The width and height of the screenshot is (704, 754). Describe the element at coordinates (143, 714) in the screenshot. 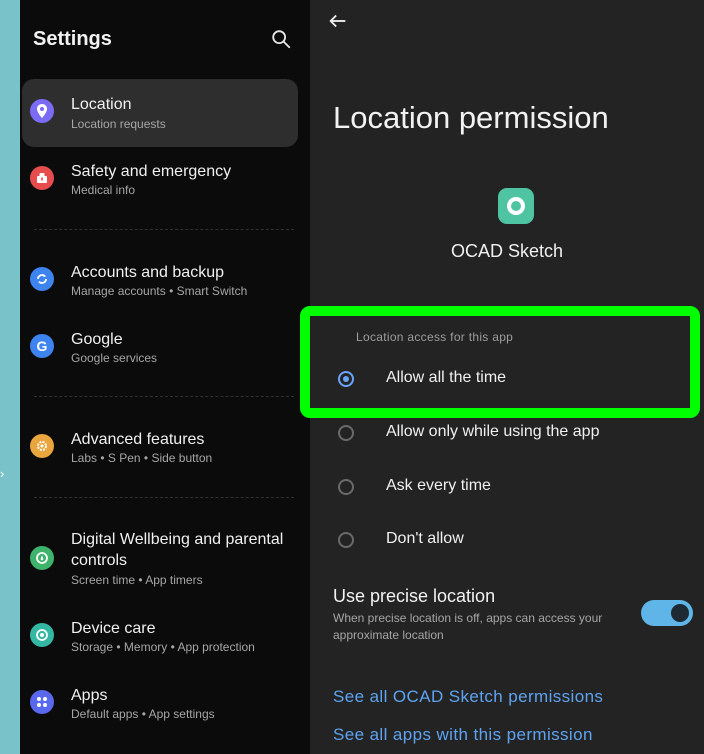

I see `sidebar-item-subtitle: Default apps • App settings` at that location.